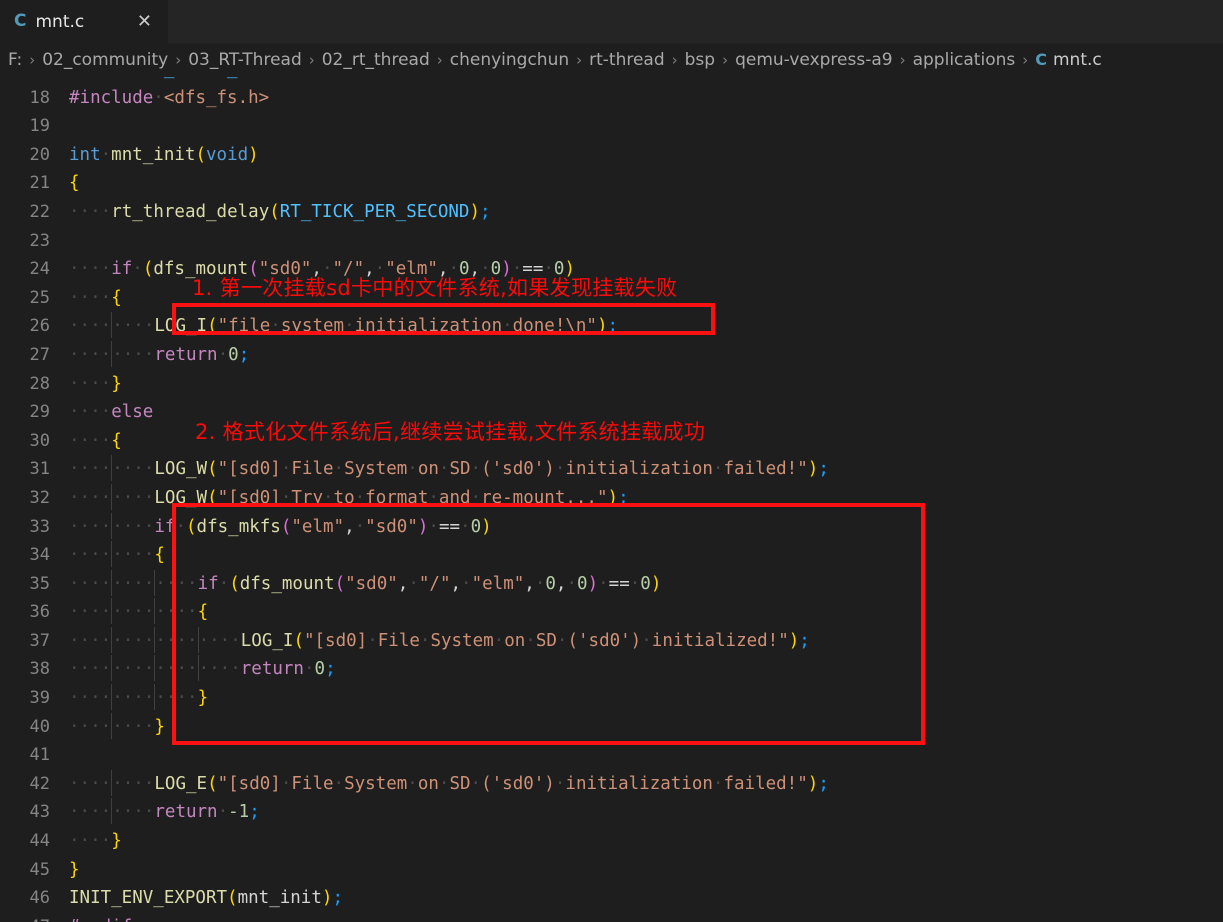  I want to click on close-icon: ✕, so click(144, 22).